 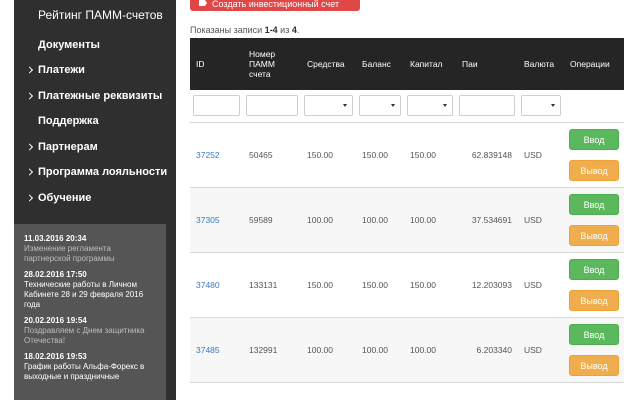 I want to click on records-range: 1-4, so click(x=271, y=30).